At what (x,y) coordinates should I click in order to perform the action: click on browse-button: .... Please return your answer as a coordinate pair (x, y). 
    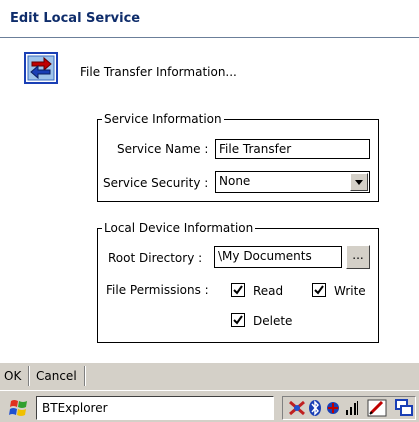
    Looking at the image, I should click on (358, 257).